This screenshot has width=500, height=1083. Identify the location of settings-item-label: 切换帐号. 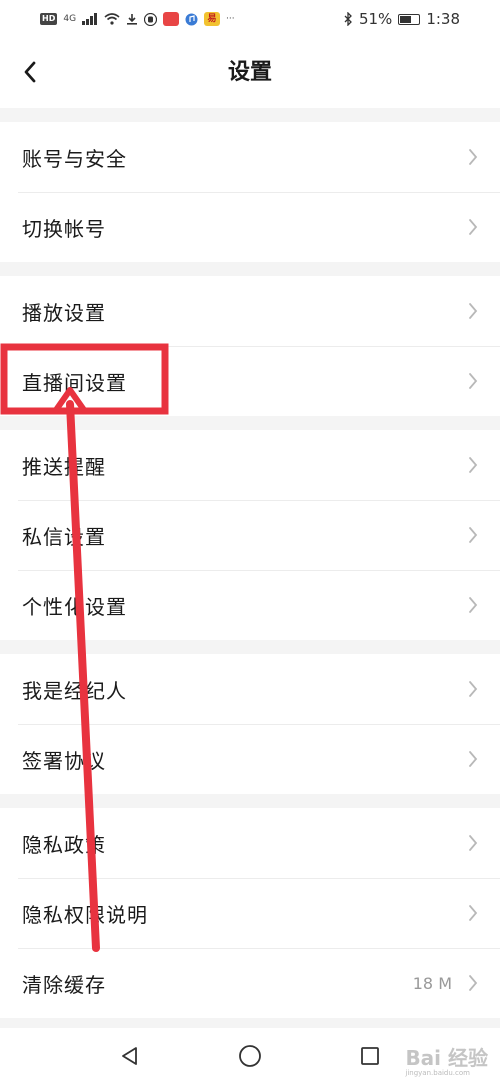
(64, 228).